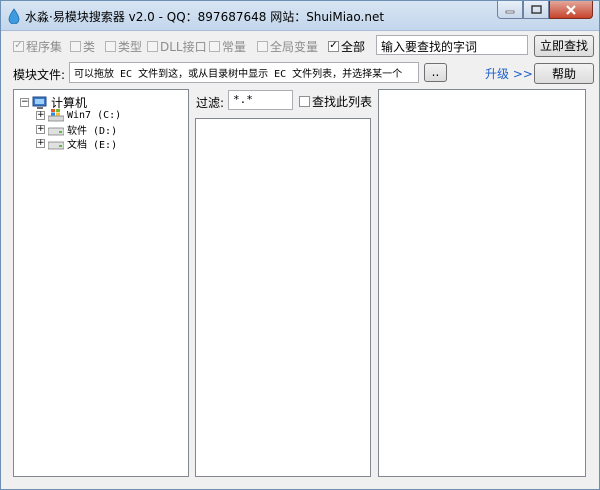  I want to click on option-label: 类, so click(89, 46).